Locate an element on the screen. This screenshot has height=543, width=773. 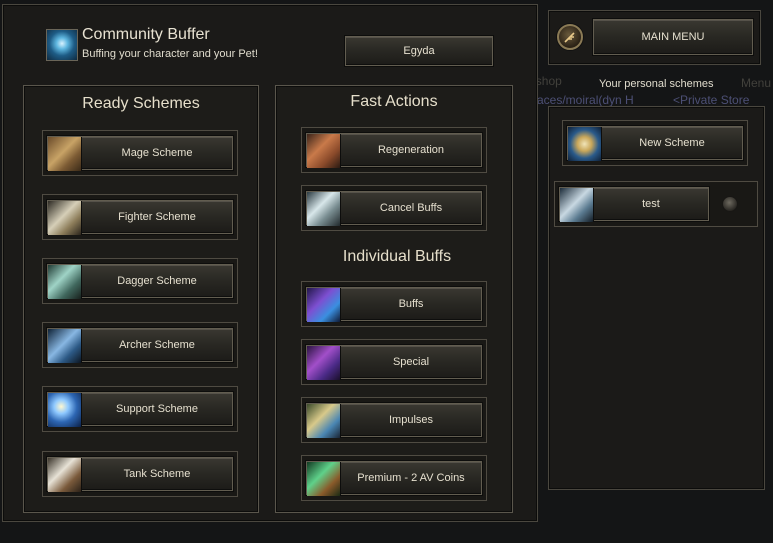
fist-icon is located at coordinates (324, 151).